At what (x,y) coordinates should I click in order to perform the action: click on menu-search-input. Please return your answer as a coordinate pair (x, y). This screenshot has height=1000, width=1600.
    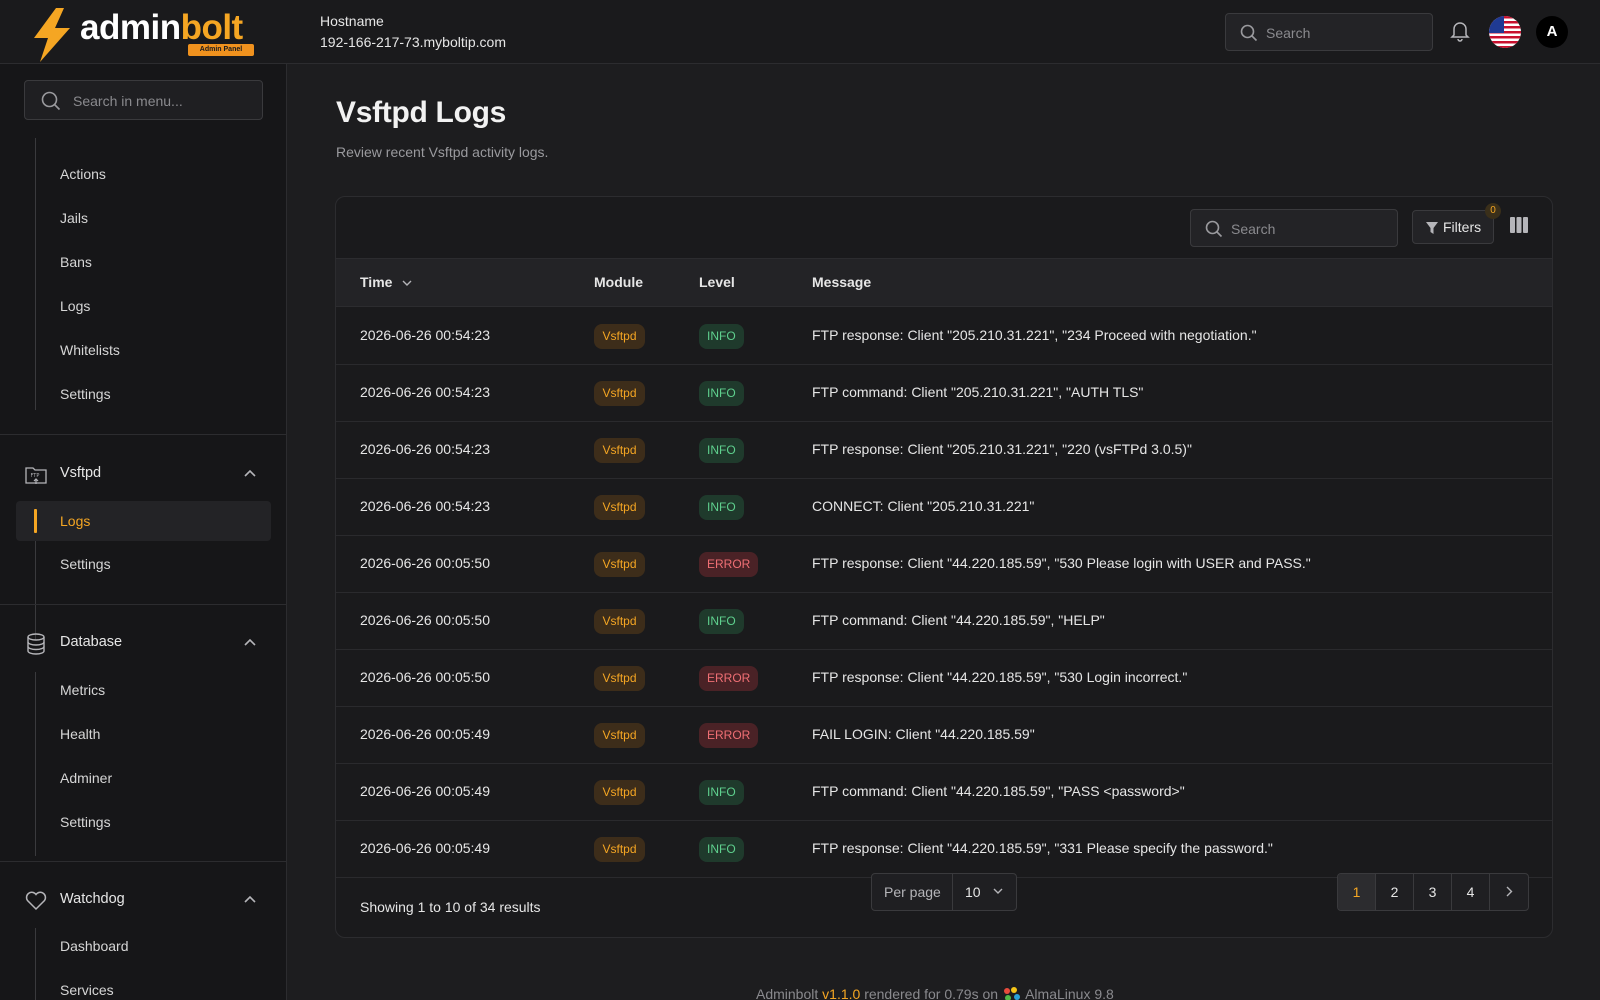
    Looking at the image, I should click on (163, 101).